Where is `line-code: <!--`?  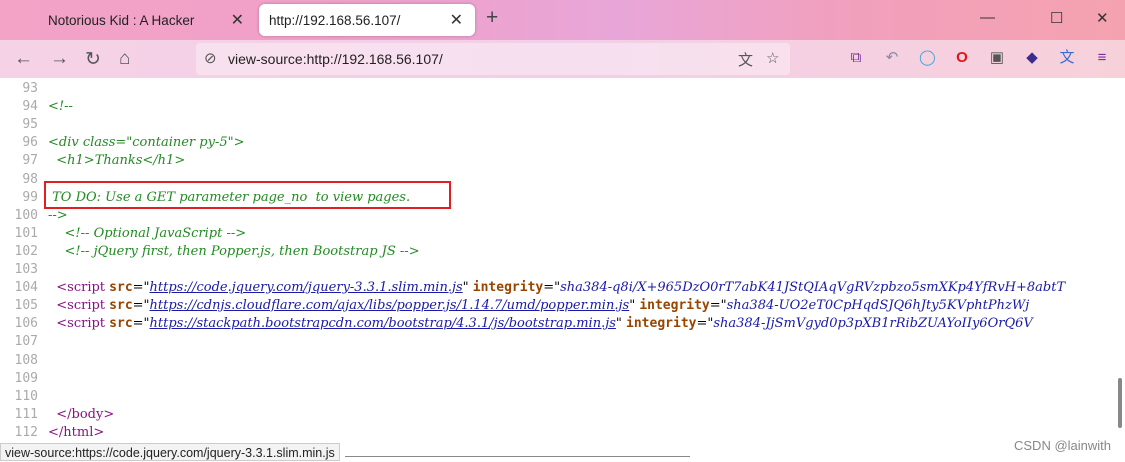 line-code: <!-- is located at coordinates (60, 107).